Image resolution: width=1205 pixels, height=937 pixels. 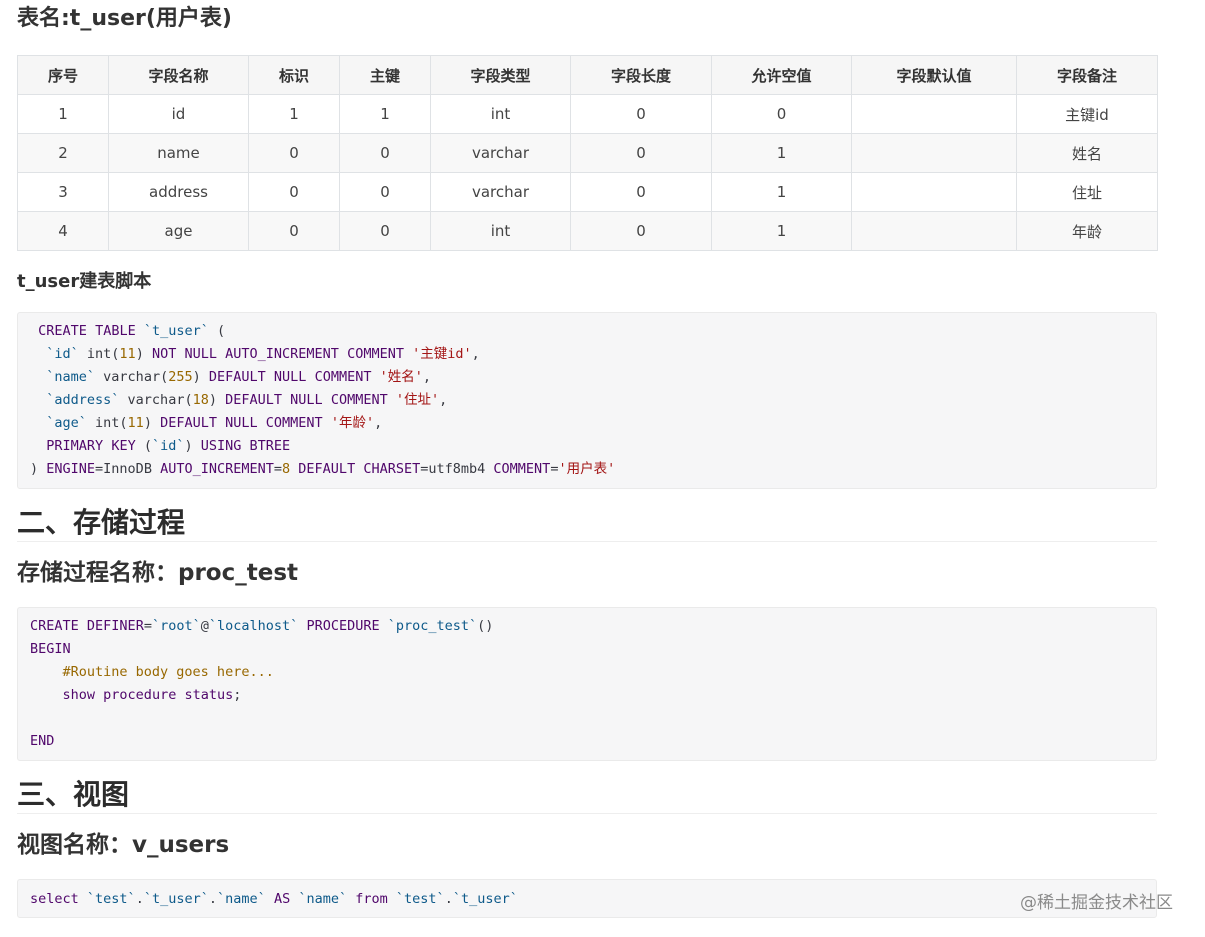 What do you see at coordinates (63, 192) in the screenshot?
I see `table-cell: 3` at bounding box center [63, 192].